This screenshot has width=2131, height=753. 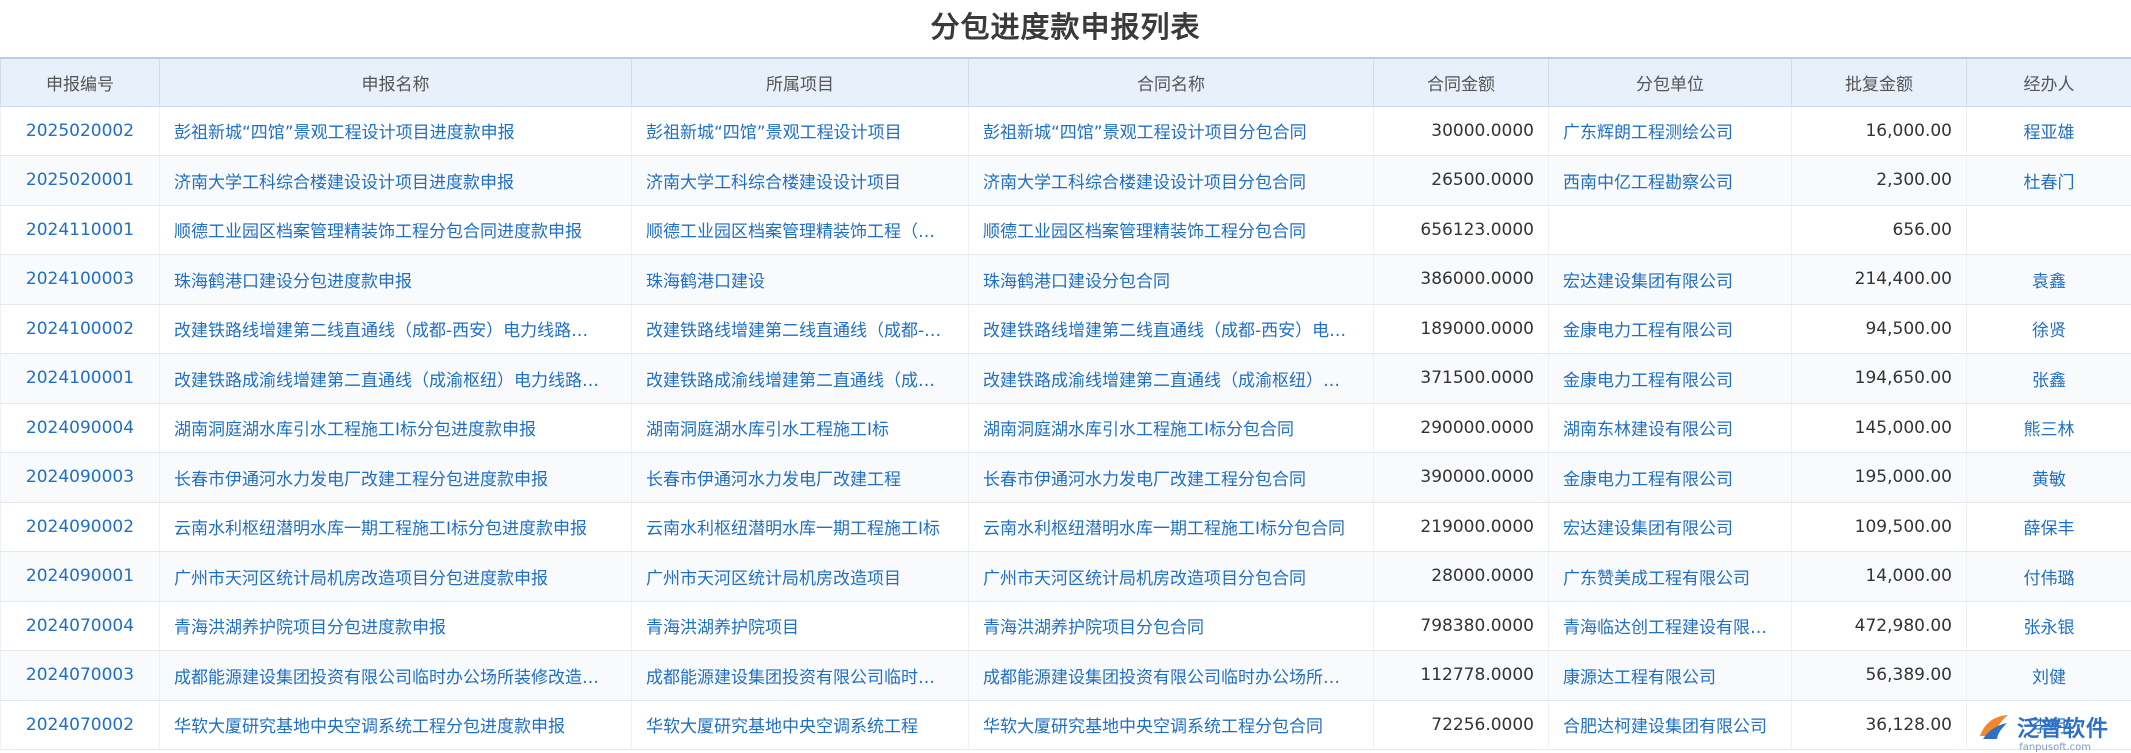 I want to click on cell-name: 云南水利枢纽潜明水库一期工程施工I标分包进度款申报, so click(x=395, y=527).